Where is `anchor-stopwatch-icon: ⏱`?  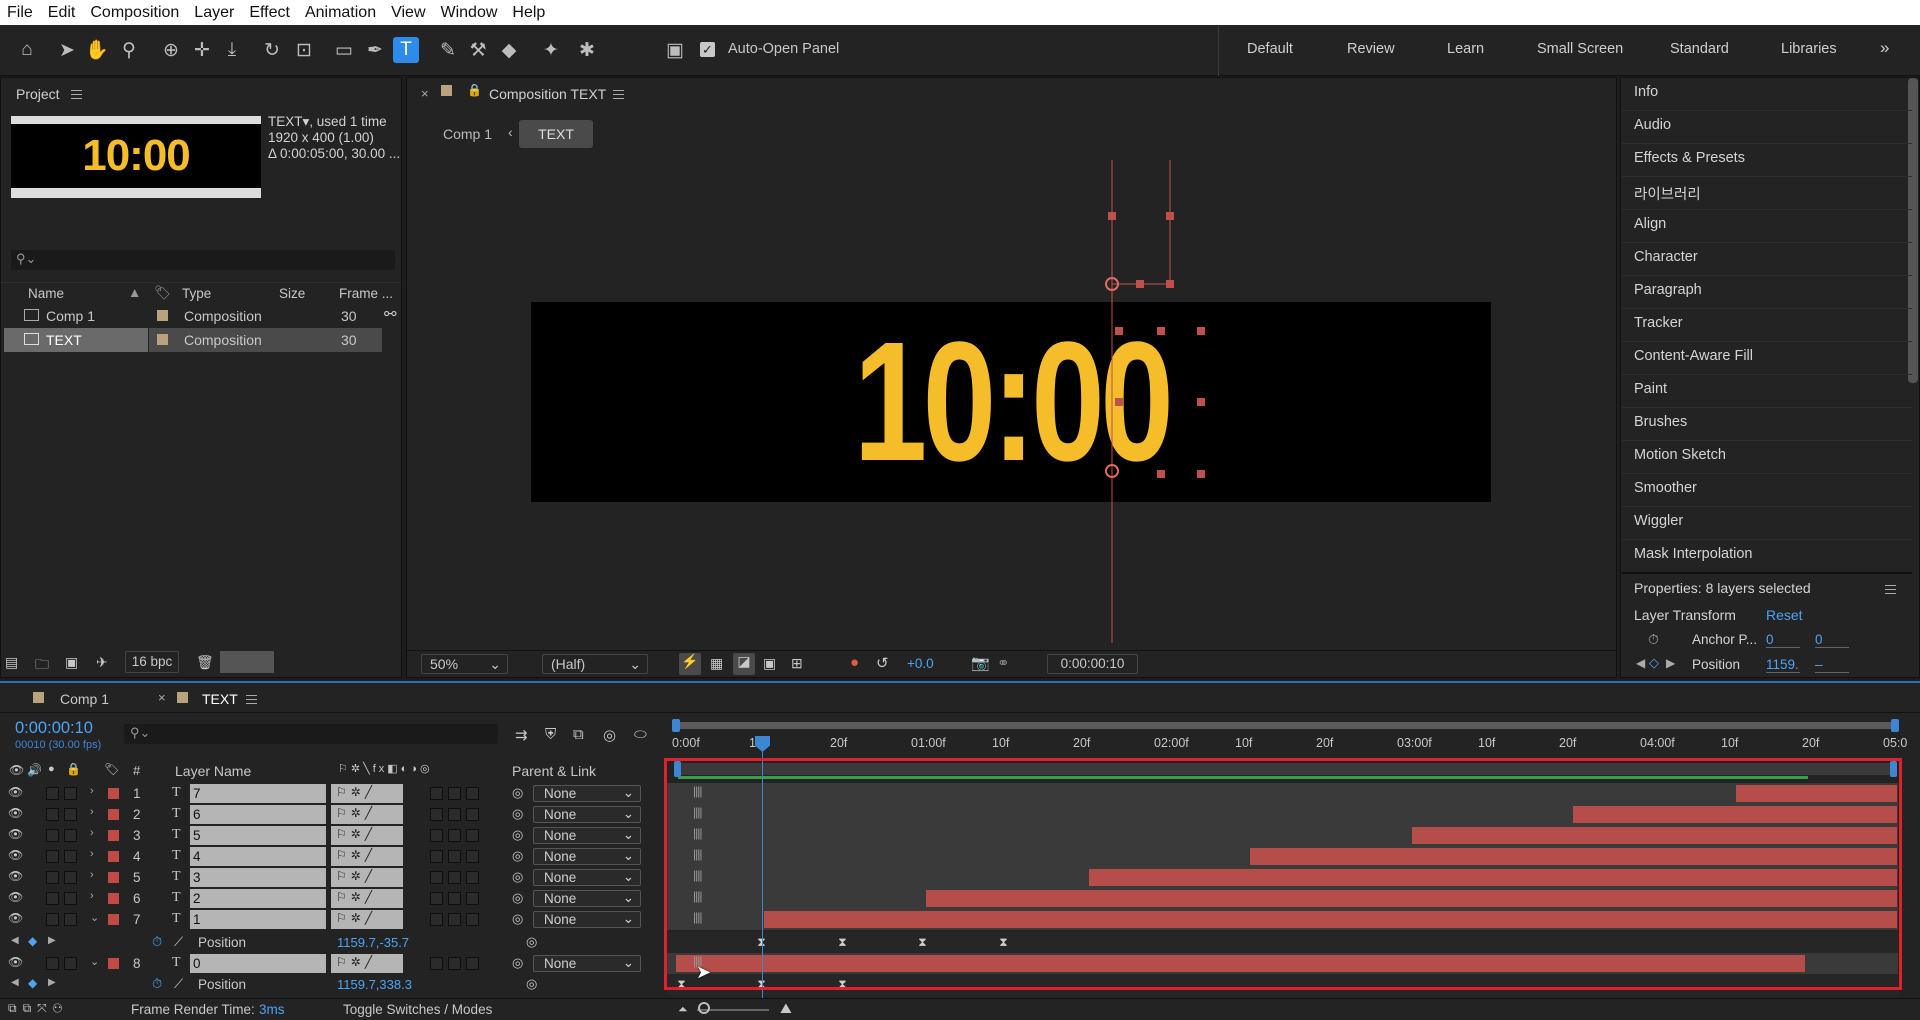 anchor-stopwatch-icon: ⏱ is located at coordinates (1653, 639).